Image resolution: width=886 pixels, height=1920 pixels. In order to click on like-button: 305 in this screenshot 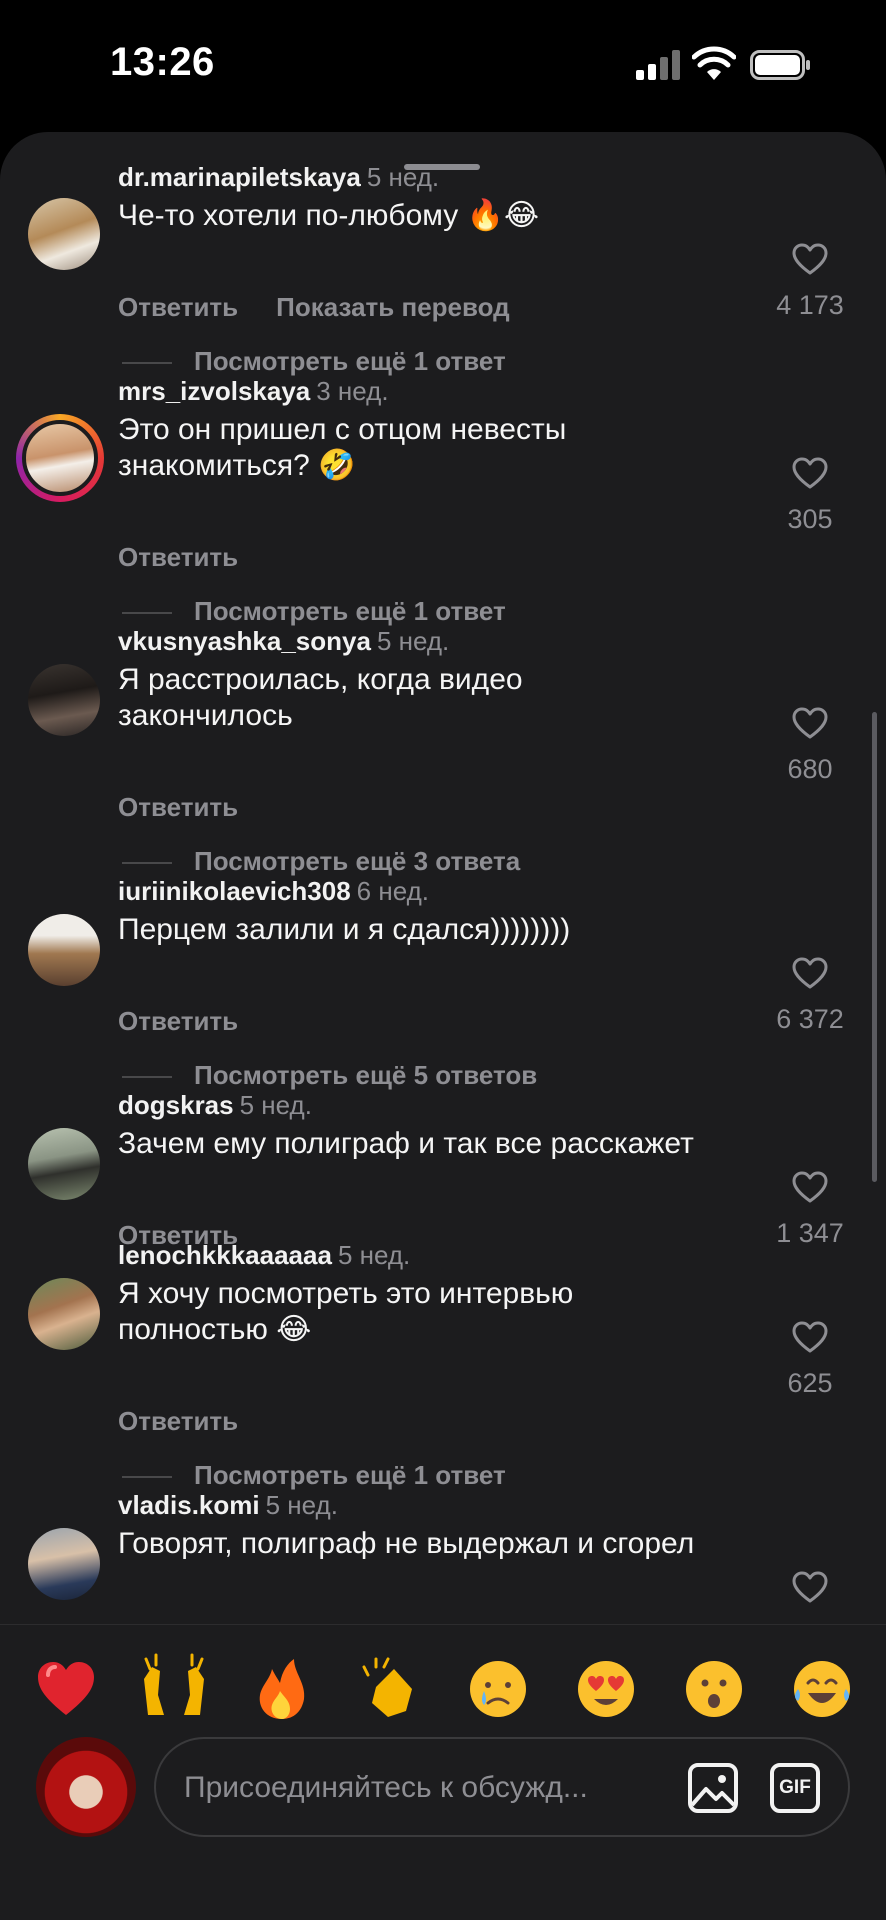, I will do `click(810, 495)`.